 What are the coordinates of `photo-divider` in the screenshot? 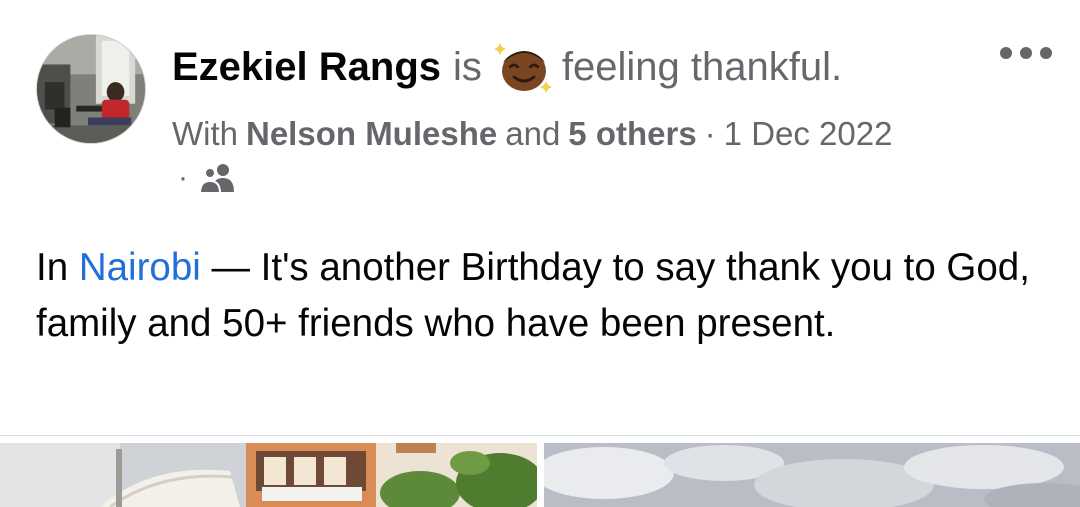 It's located at (540, 435).